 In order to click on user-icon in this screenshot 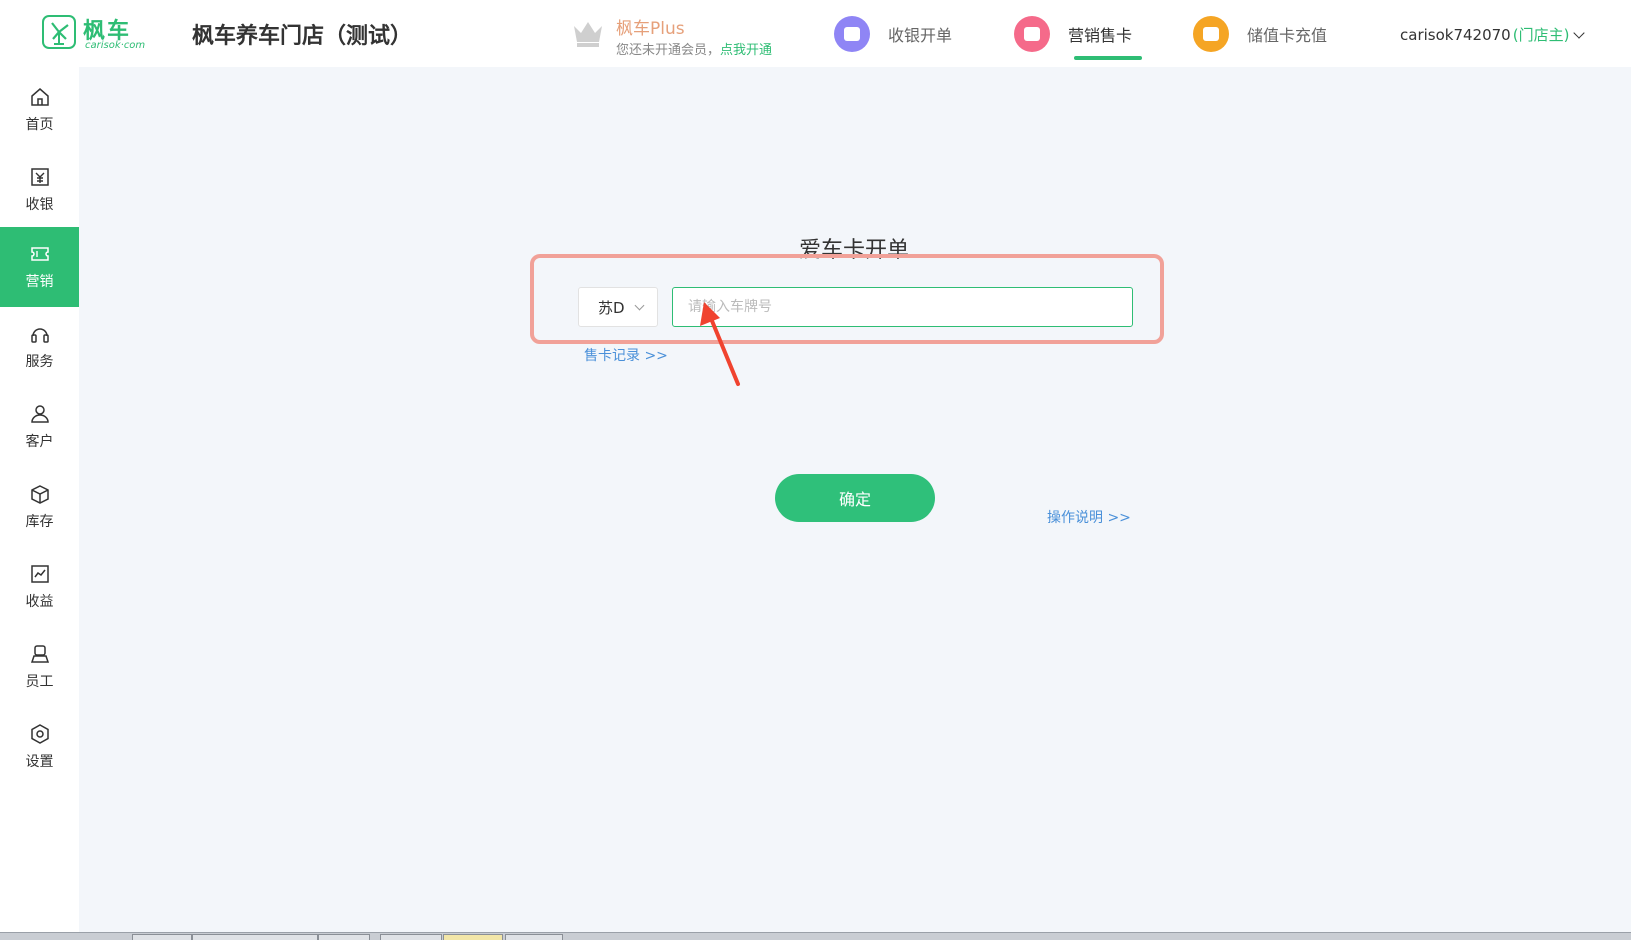, I will do `click(39, 414)`.